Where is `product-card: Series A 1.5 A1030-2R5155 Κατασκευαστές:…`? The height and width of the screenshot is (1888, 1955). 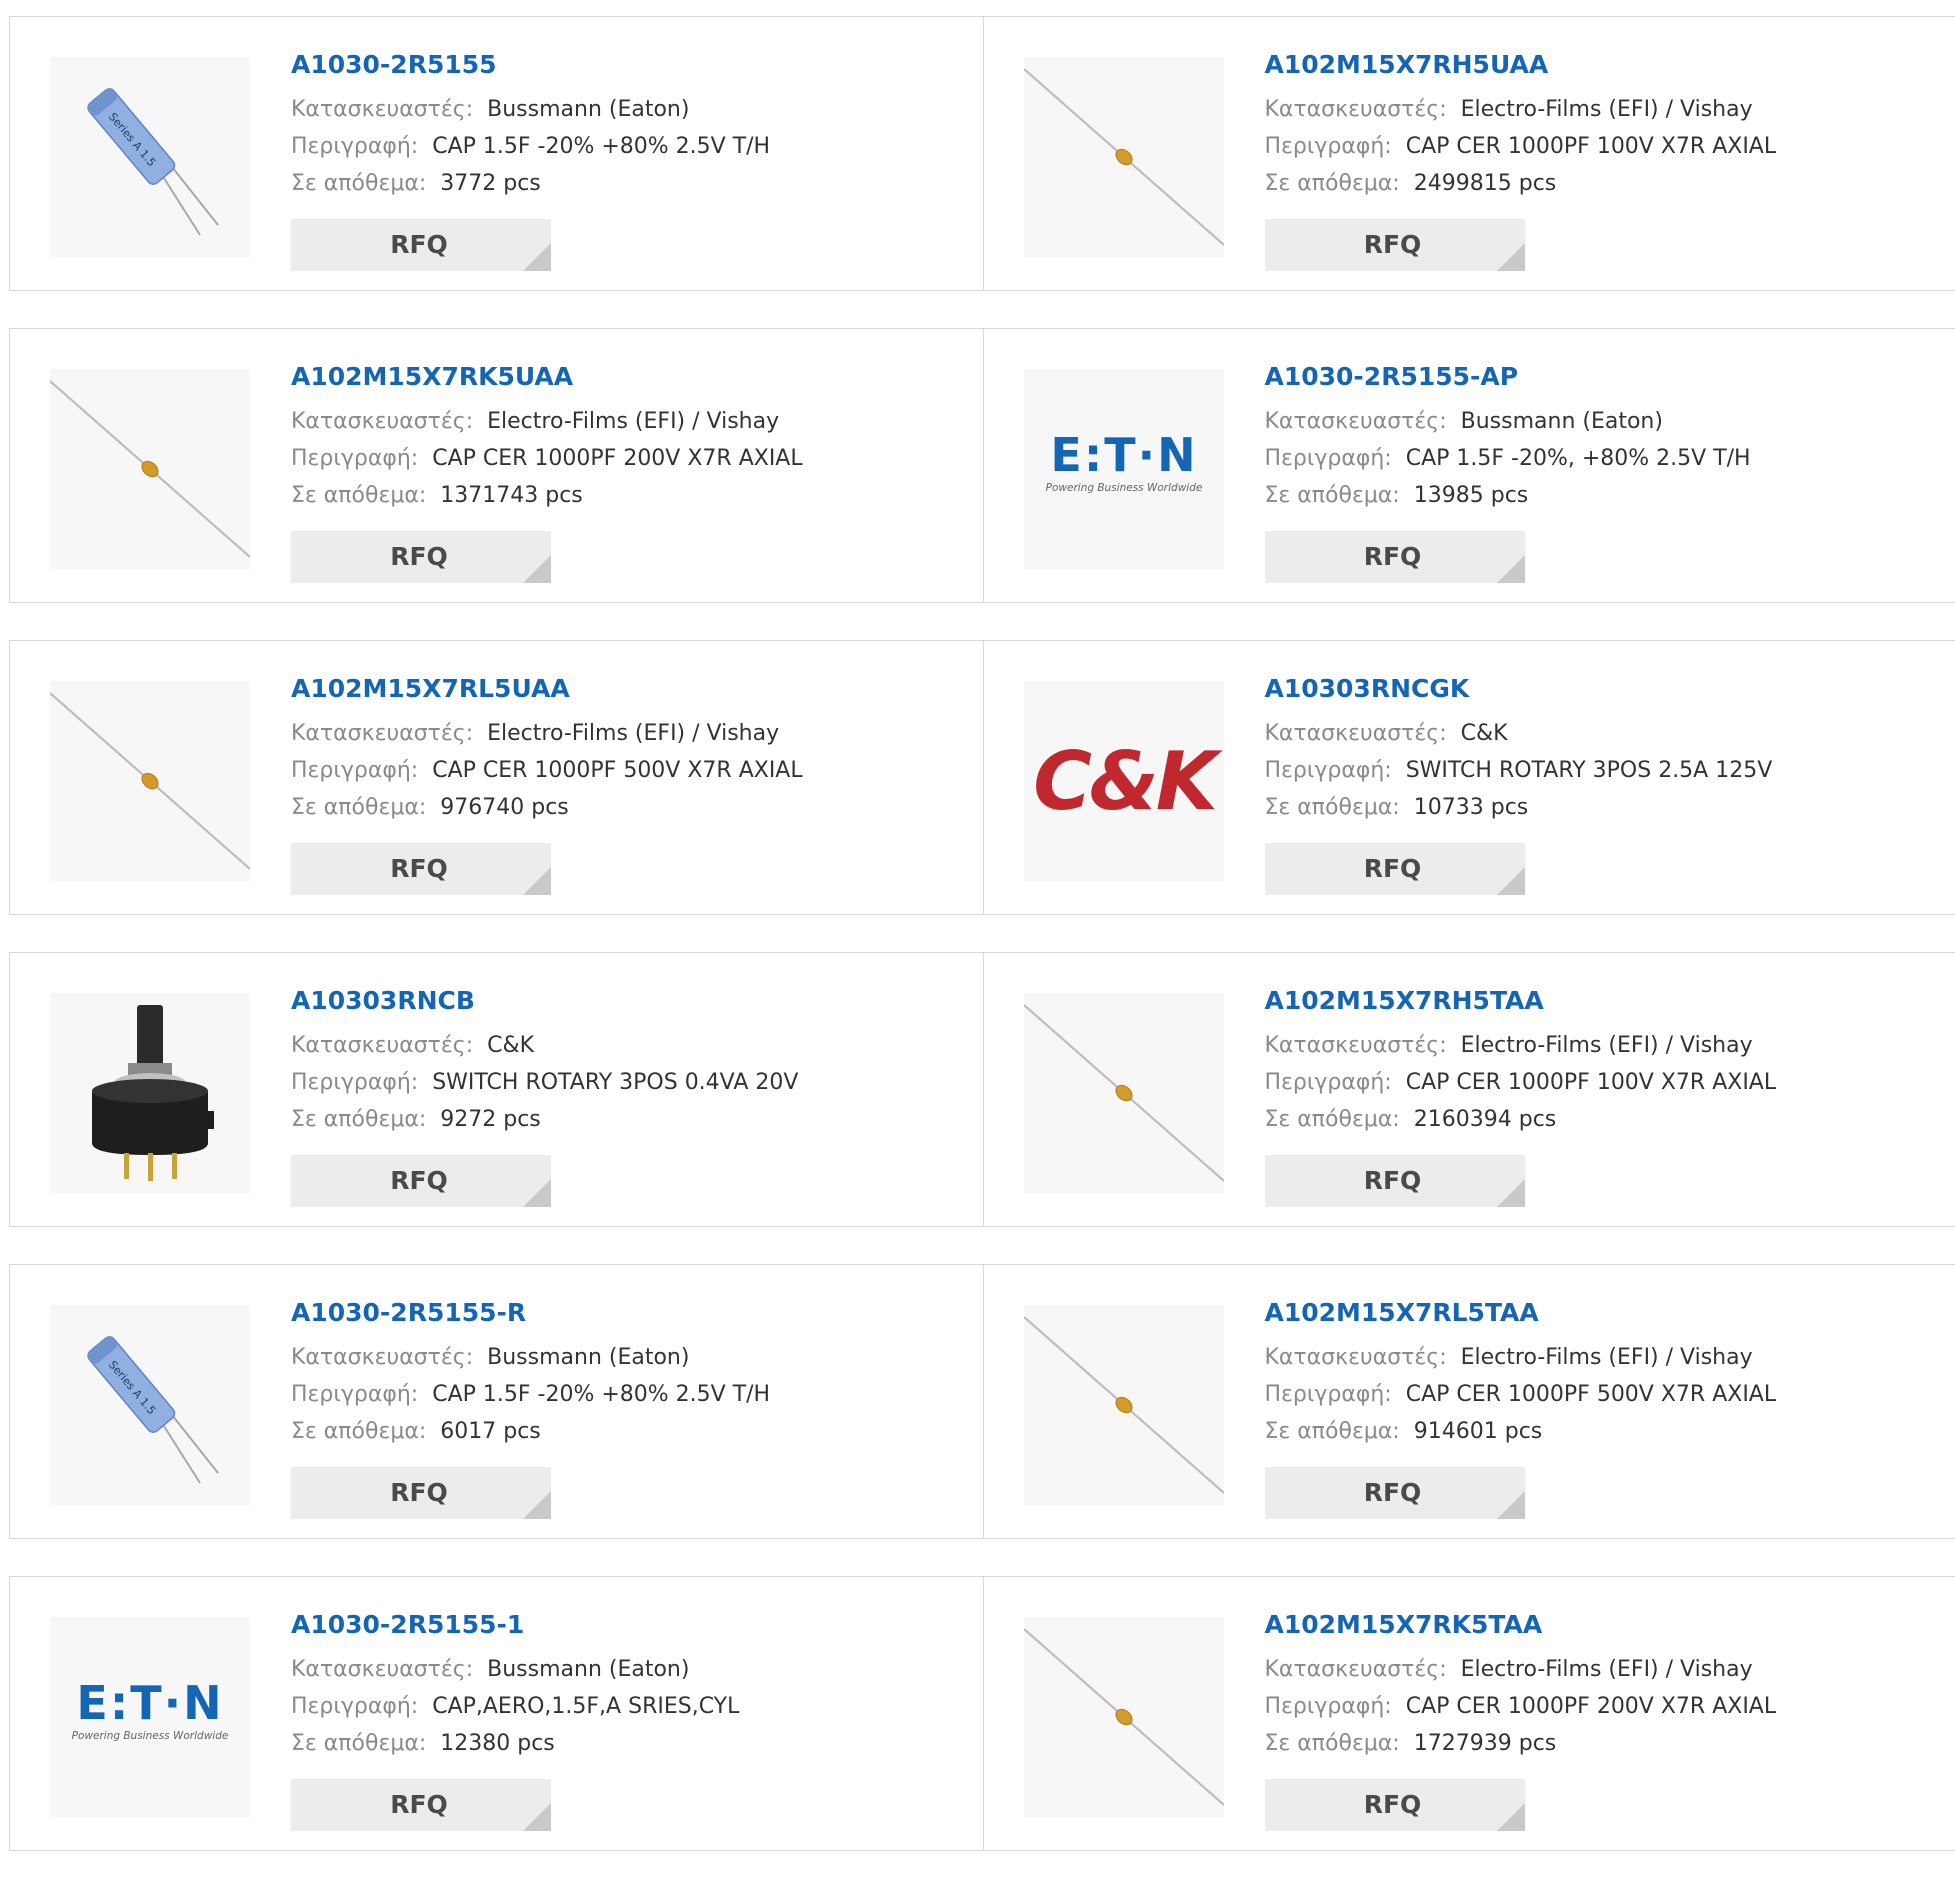 product-card: Series A 1.5 A1030-2R5155 Κατασκευαστές:… is located at coordinates (496, 153).